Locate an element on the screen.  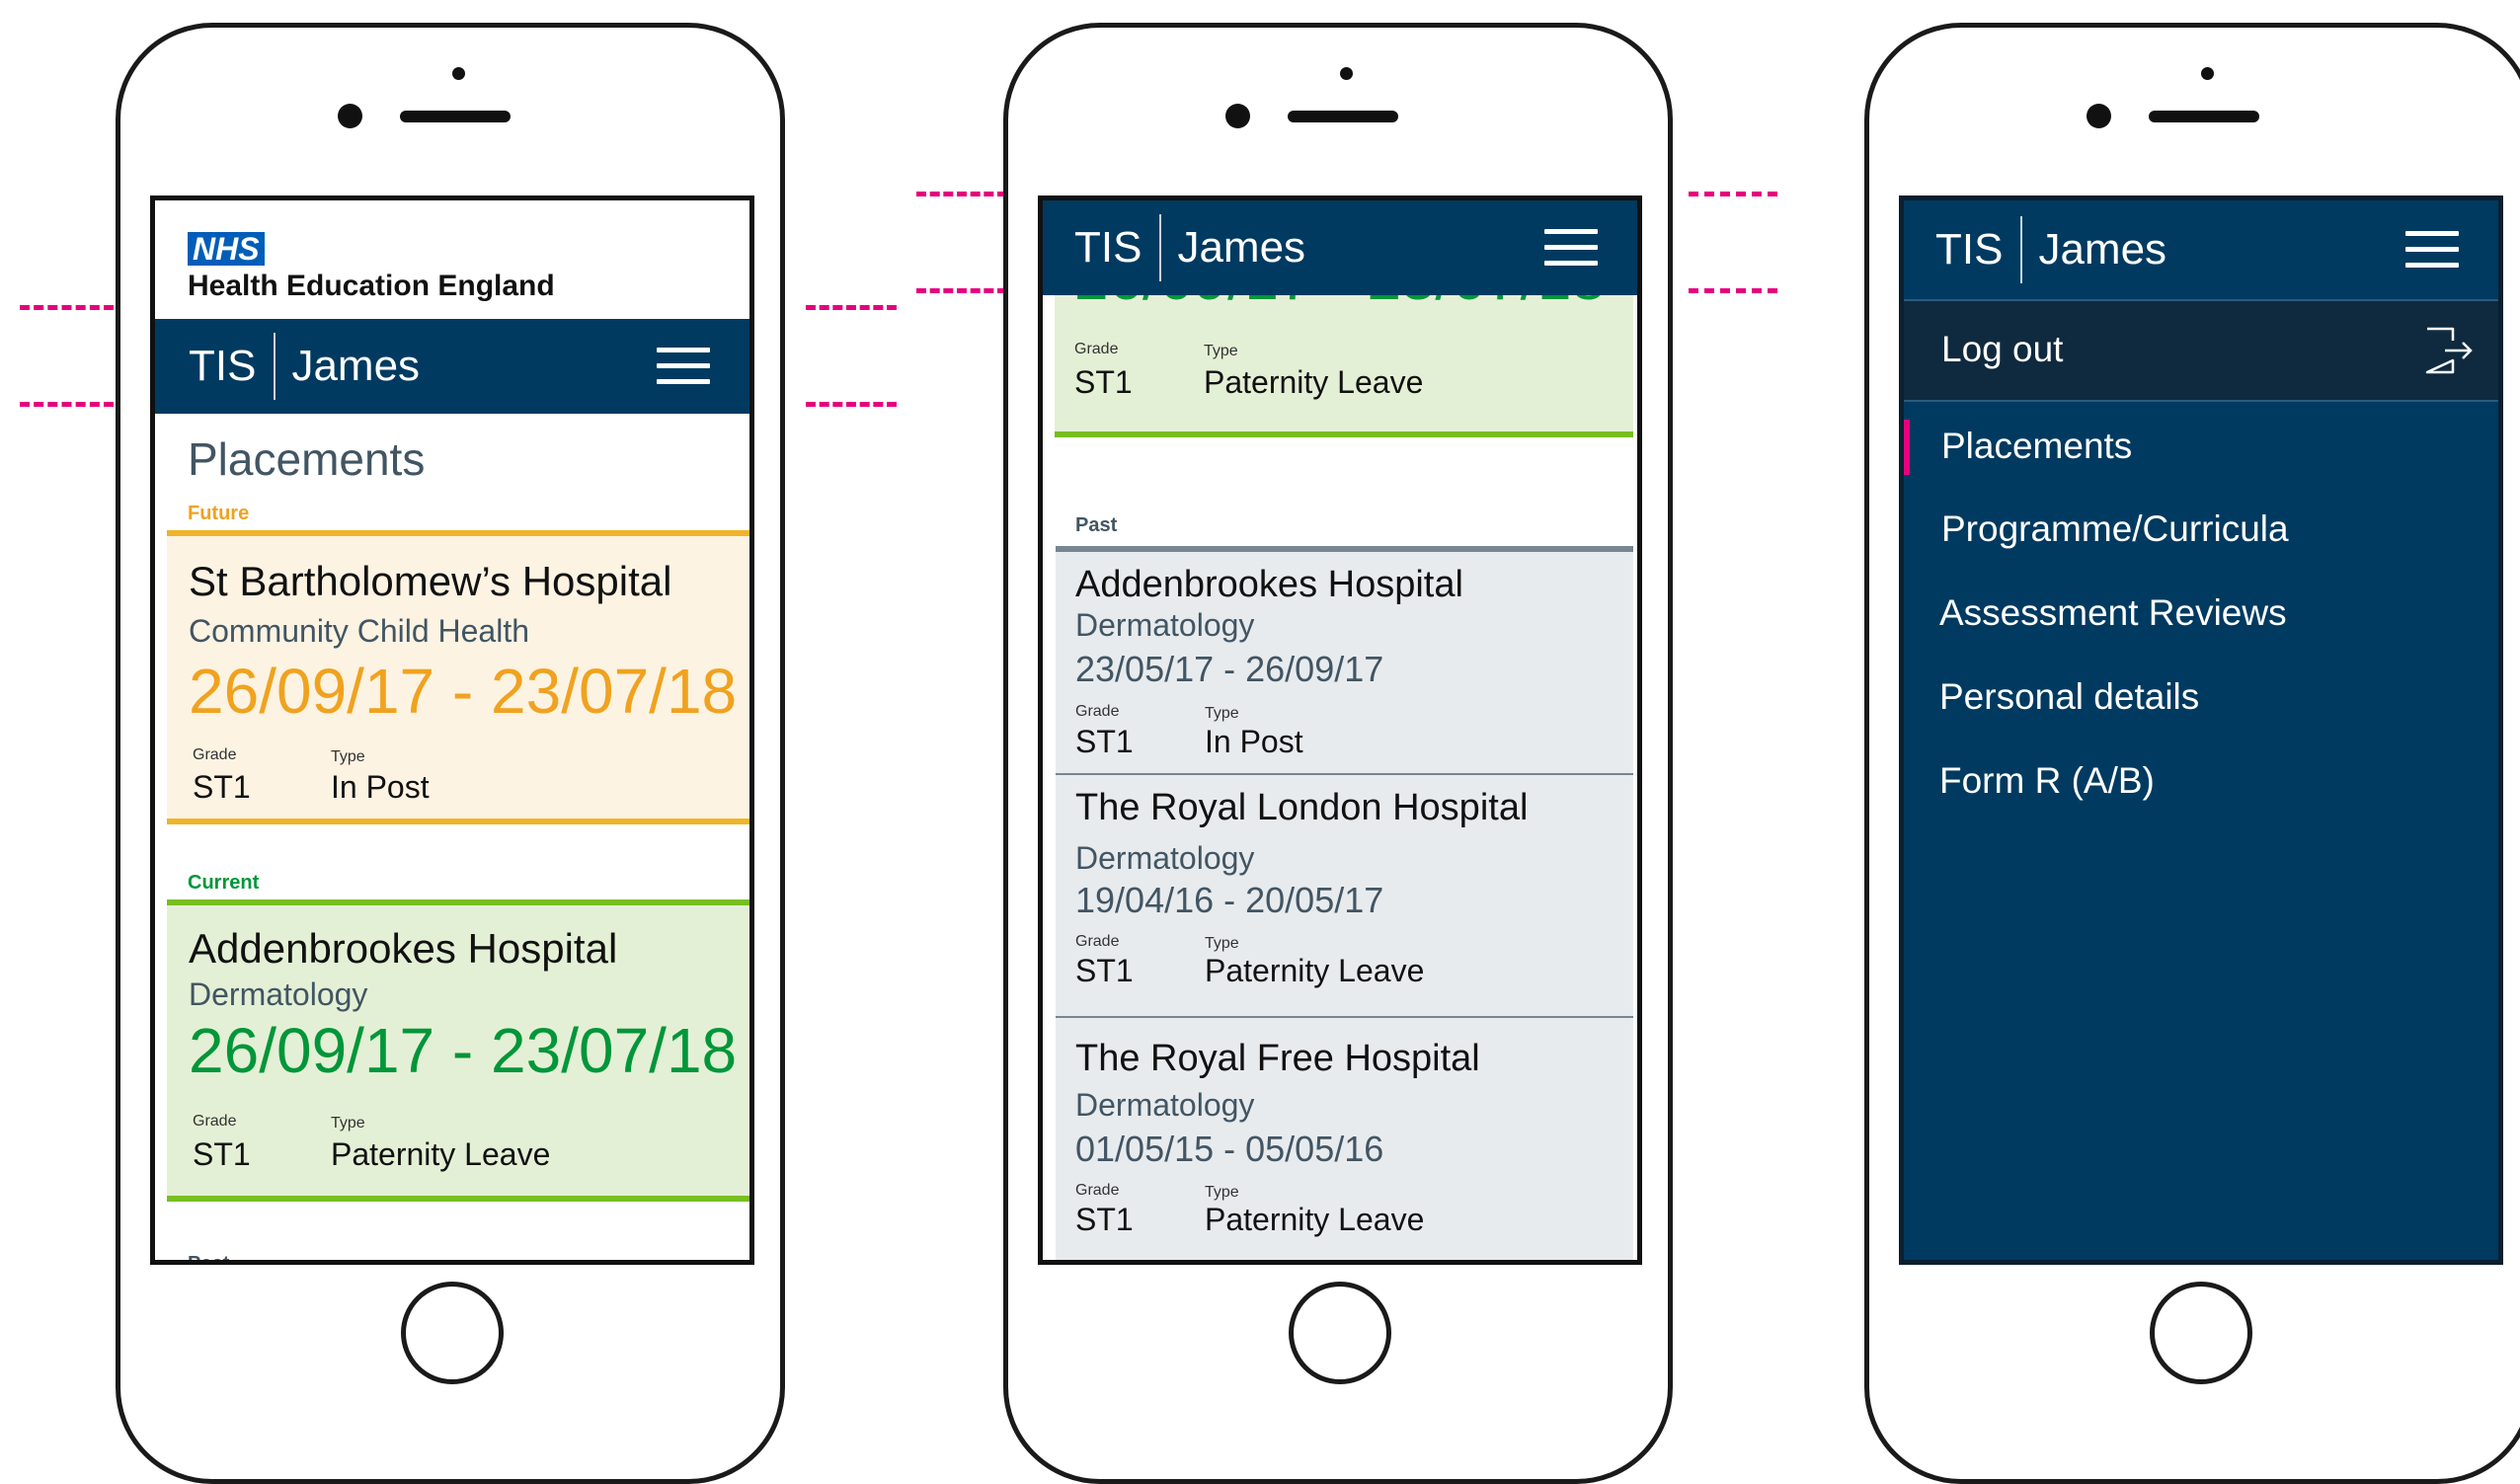
hospital-name: The Royal London Hospital is located at coordinates (1302, 808).